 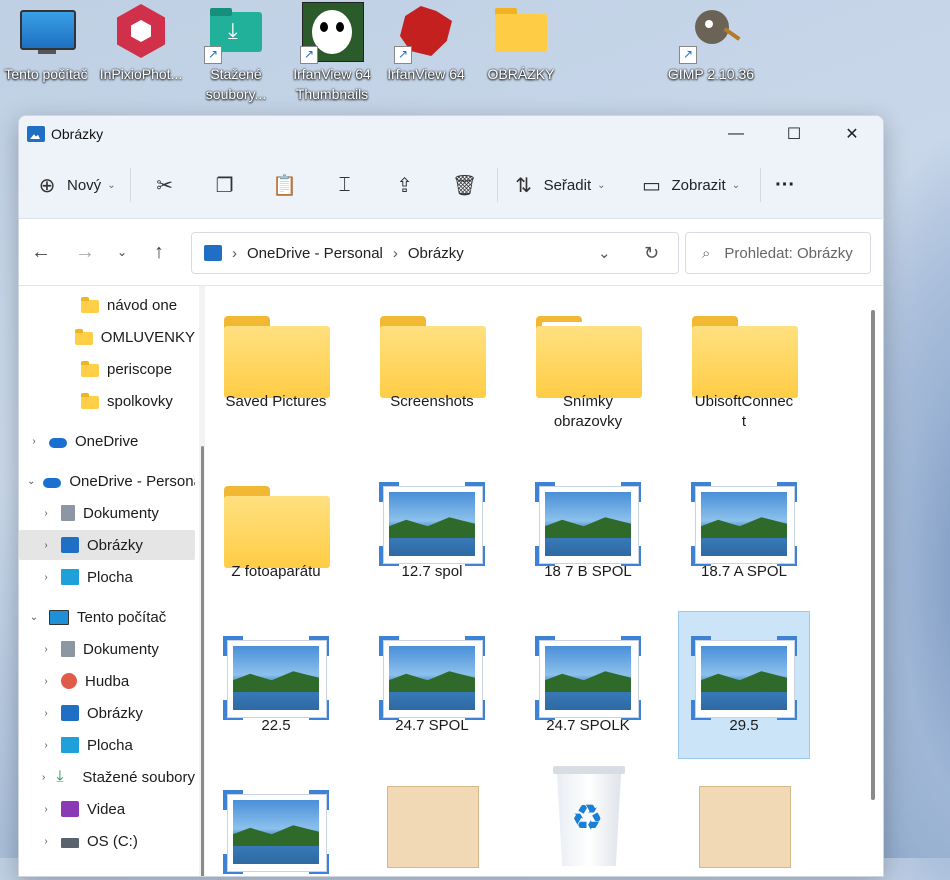 I want to click on up-icon: ↑, so click(x=159, y=252).